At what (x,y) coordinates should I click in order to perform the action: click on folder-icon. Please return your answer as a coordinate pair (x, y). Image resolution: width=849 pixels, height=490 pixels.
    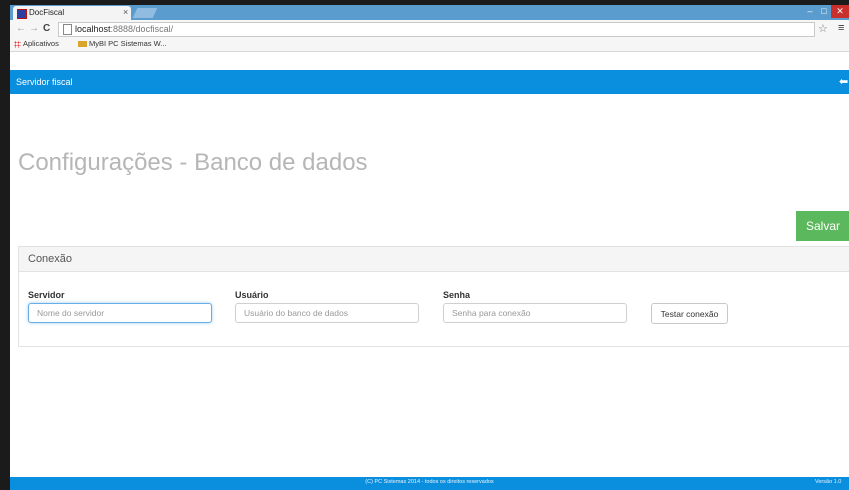
    Looking at the image, I should click on (82, 44).